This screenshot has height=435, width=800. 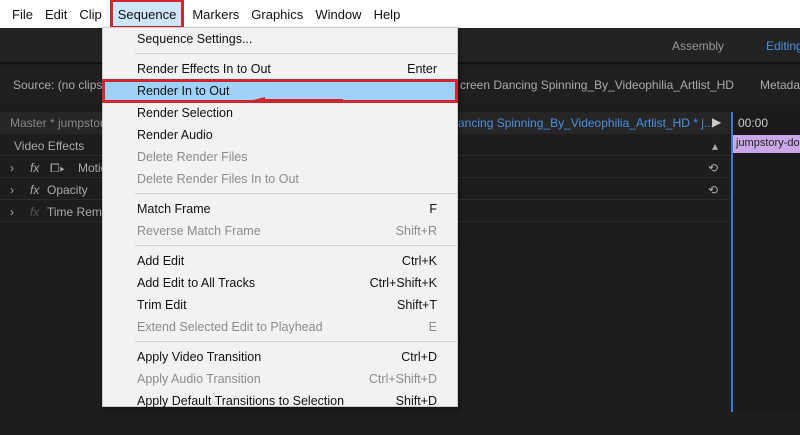 I want to click on timeline-clip: jumpstory-do, so click(x=766, y=144).